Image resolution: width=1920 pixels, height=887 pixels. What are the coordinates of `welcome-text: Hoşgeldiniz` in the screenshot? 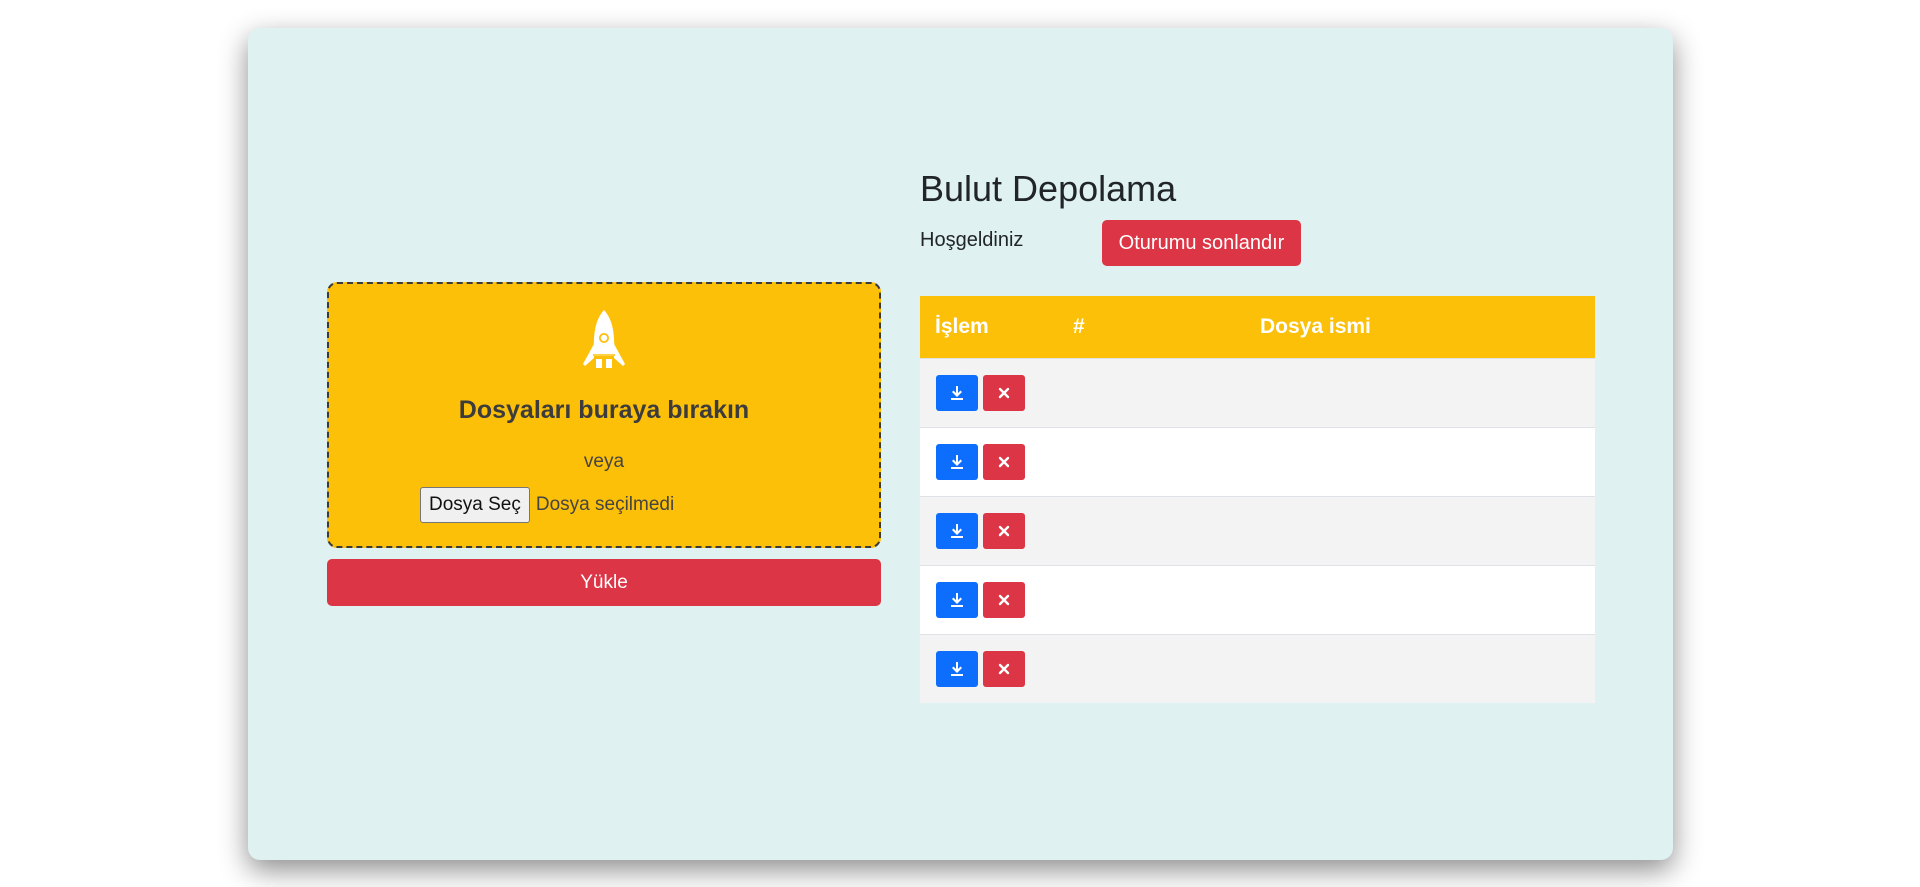 It's located at (972, 240).